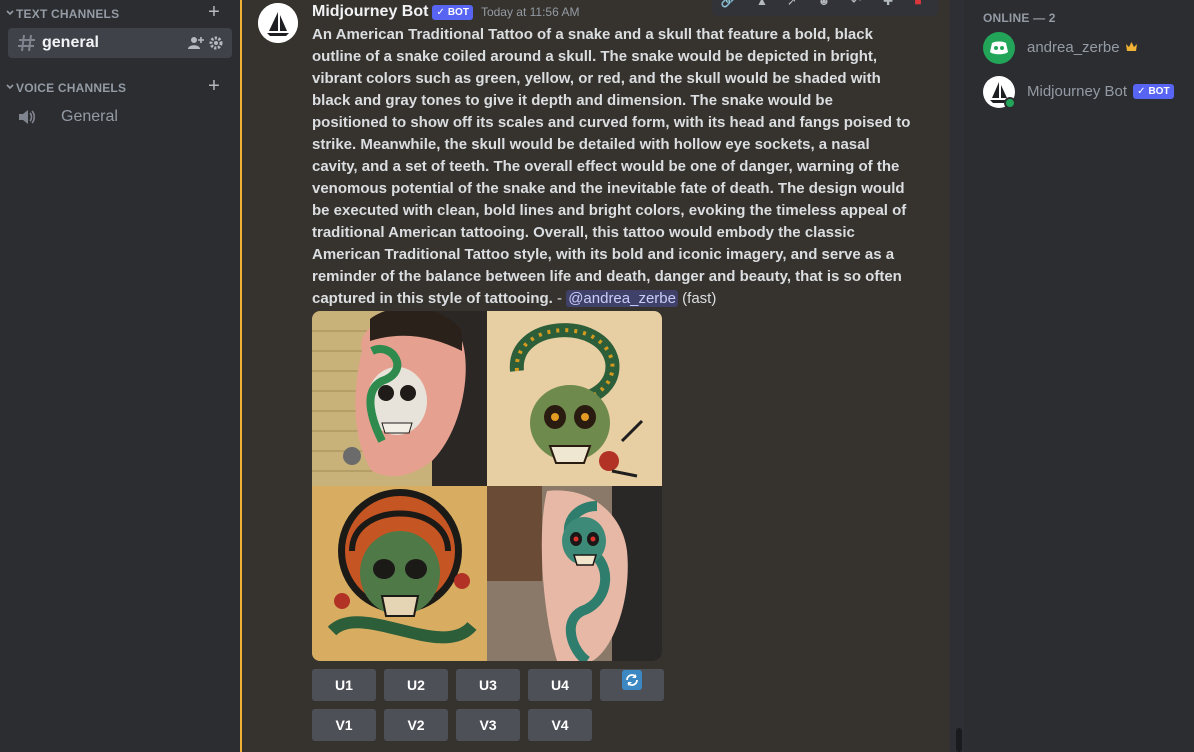 This screenshot has width=1194, height=752. What do you see at coordinates (488, 725) in the screenshot?
I see `variation-button-3: V3` at bounding box center [488, 725].